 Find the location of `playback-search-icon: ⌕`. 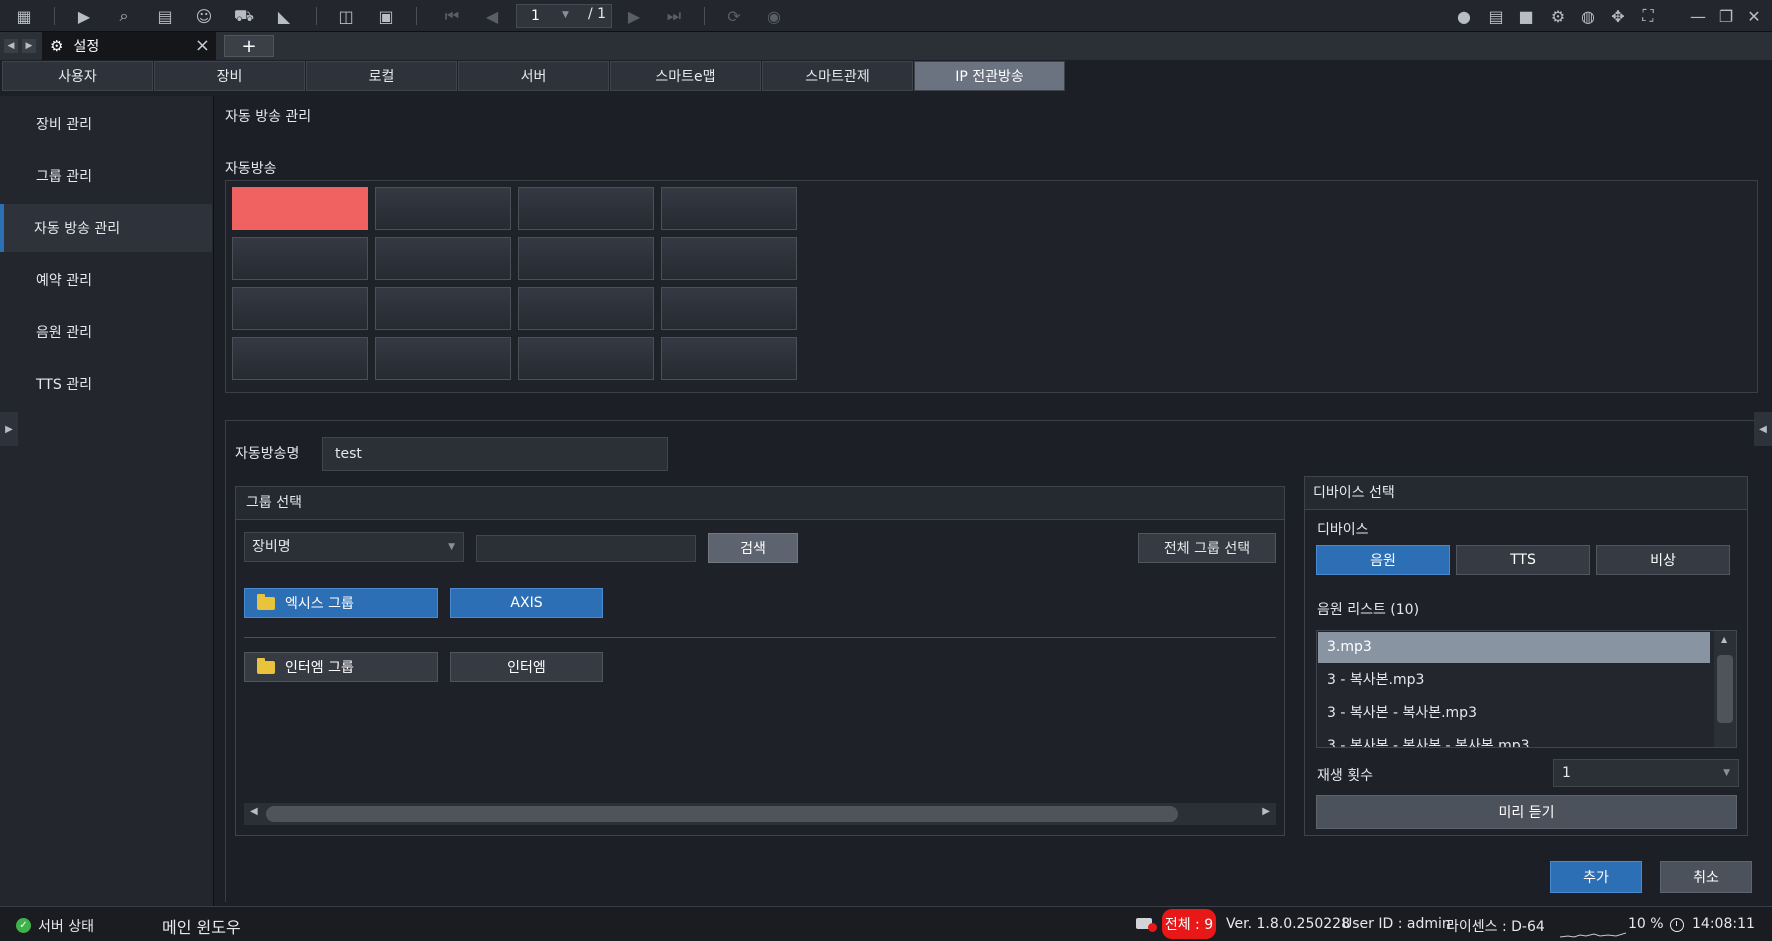

playback-search-icon: ⌕ is located at coordinates (124, 16).